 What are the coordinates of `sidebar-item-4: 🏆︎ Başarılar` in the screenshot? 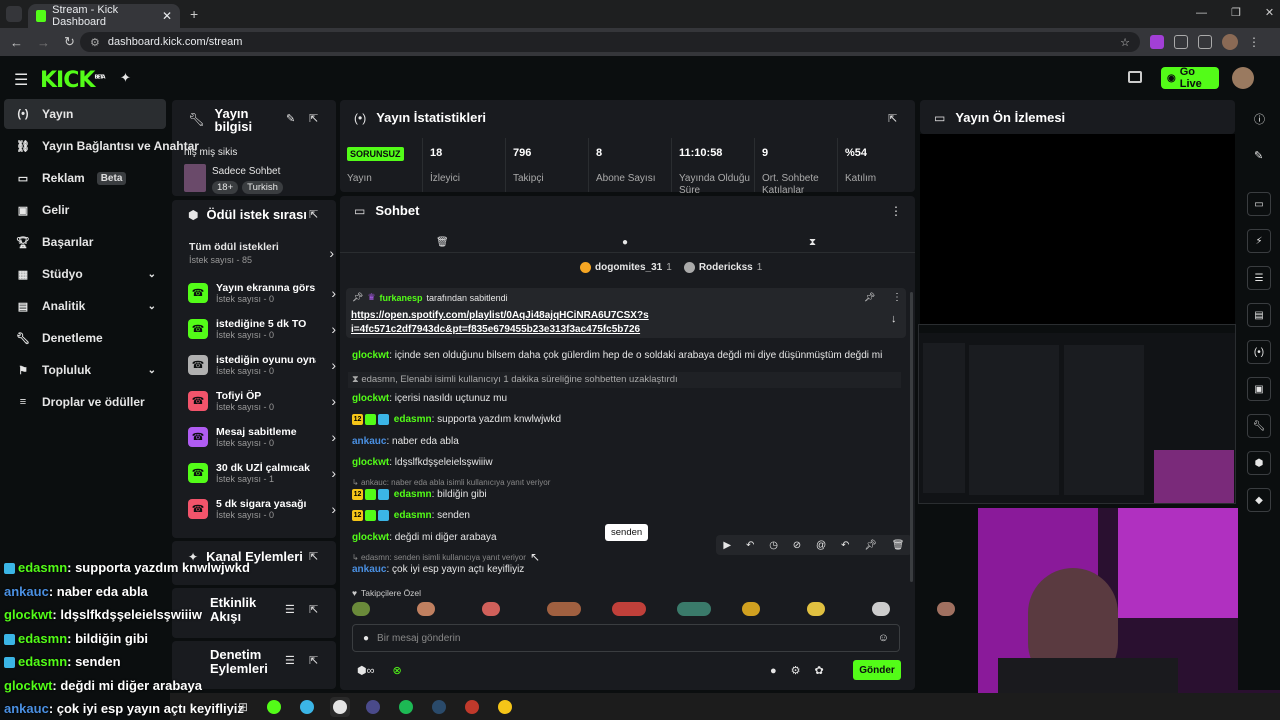 It's located at (85, 242).